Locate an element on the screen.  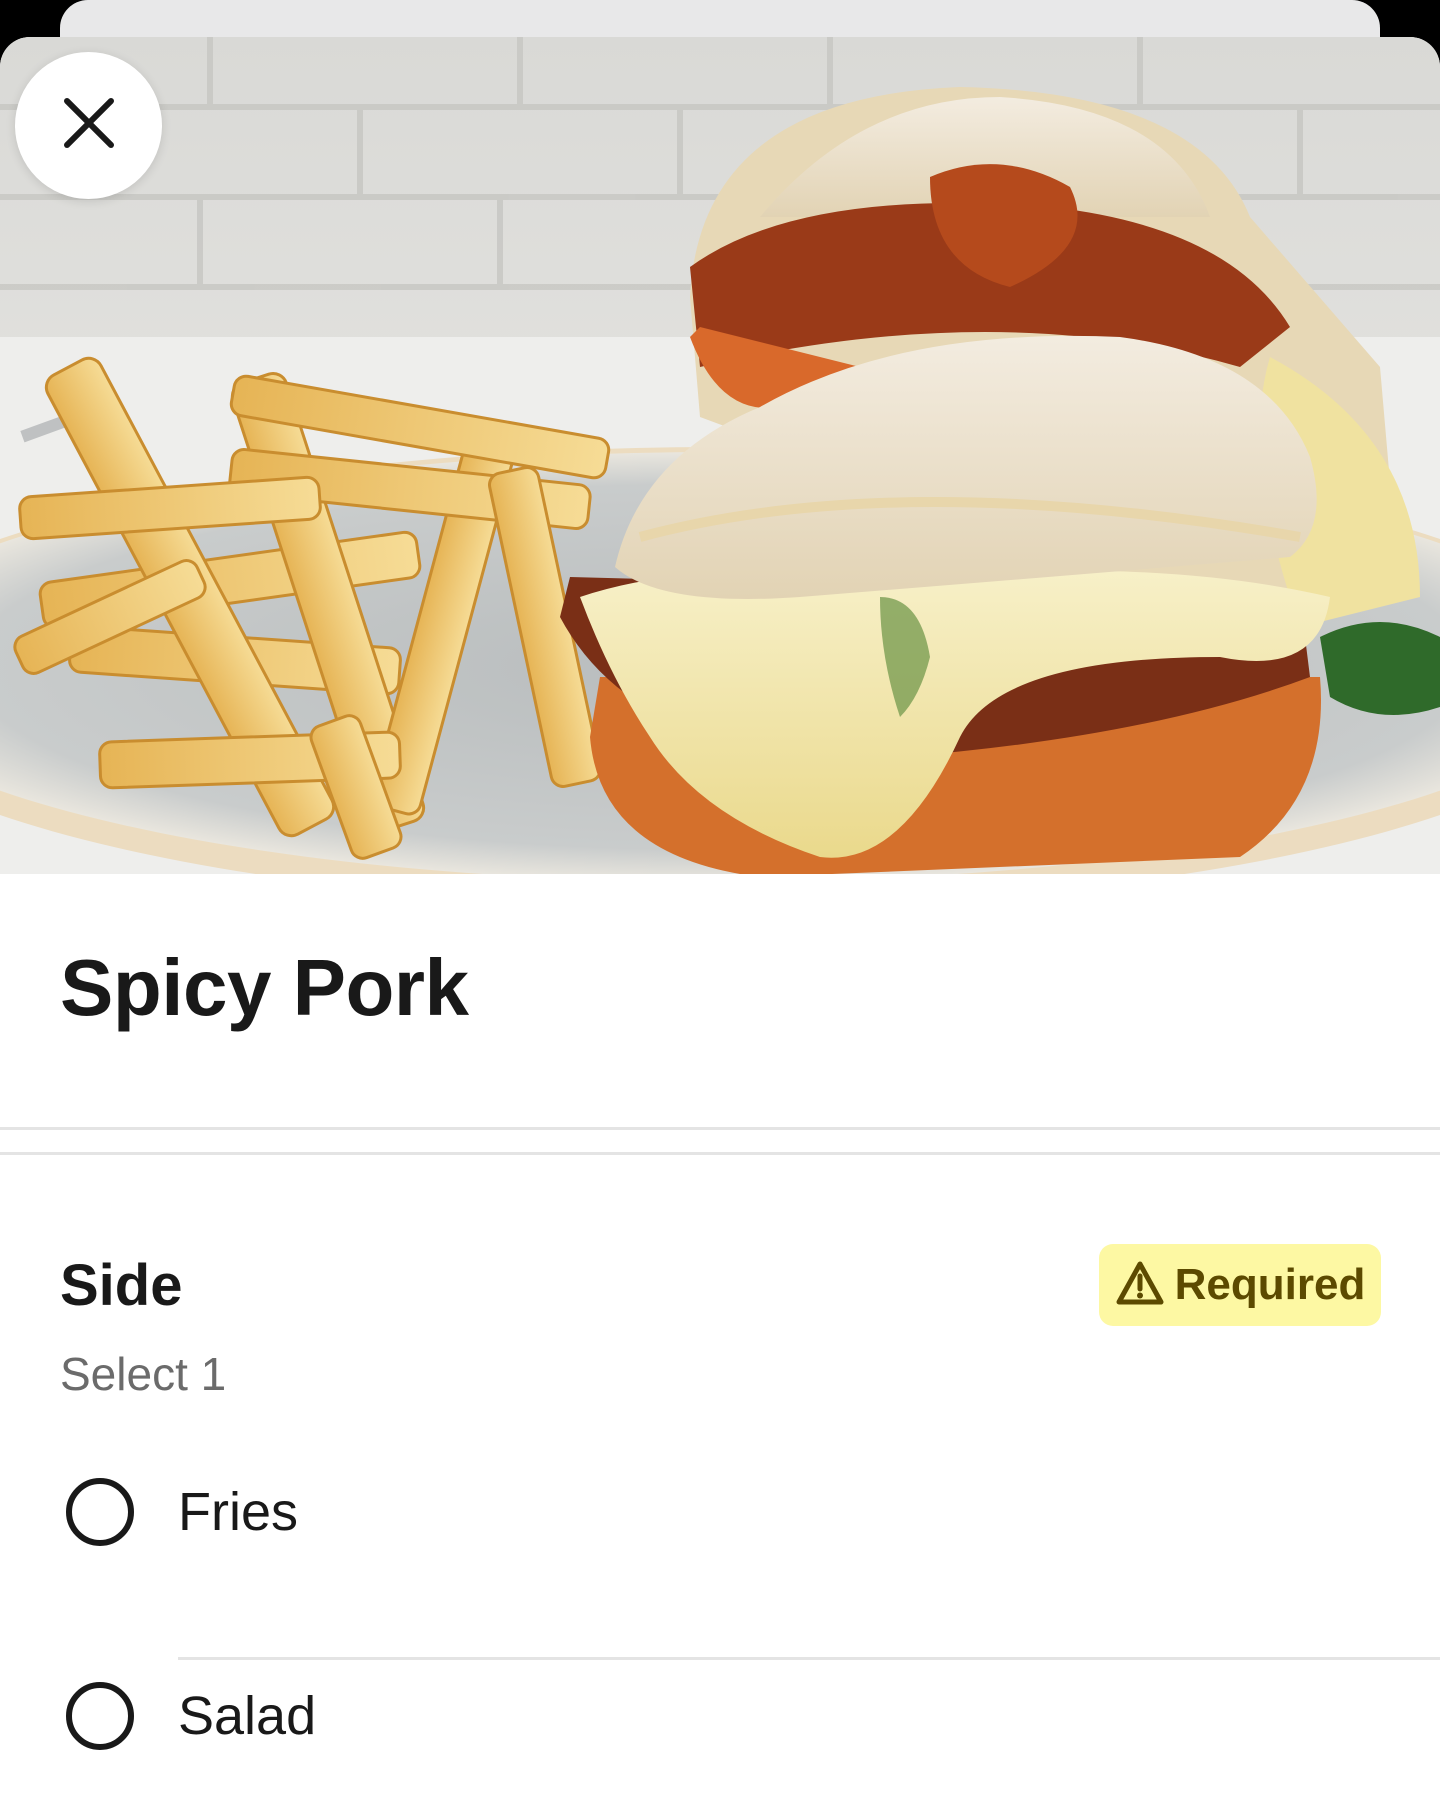
option-fries: Fries is located at coordinates (720, 1512).